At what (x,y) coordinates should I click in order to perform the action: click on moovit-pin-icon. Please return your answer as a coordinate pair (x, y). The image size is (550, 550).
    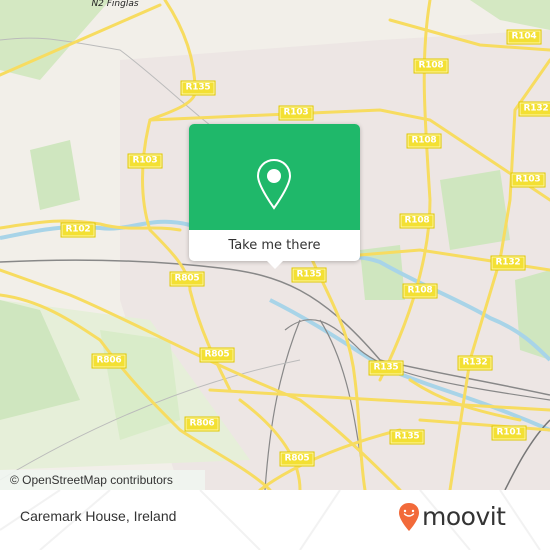
    Looking at the image, I should click on (409, 517).